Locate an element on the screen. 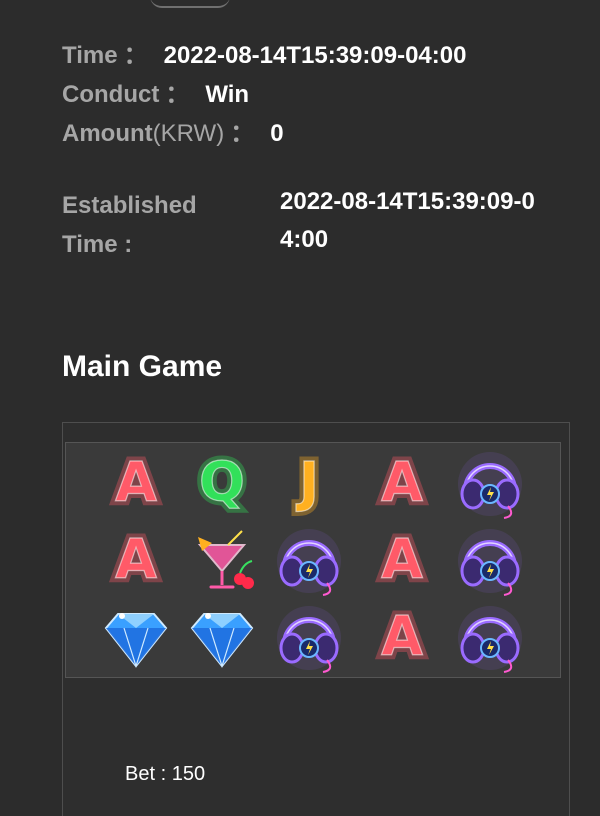  established-time-label: Established Time : is located at coordinates (129, 225).